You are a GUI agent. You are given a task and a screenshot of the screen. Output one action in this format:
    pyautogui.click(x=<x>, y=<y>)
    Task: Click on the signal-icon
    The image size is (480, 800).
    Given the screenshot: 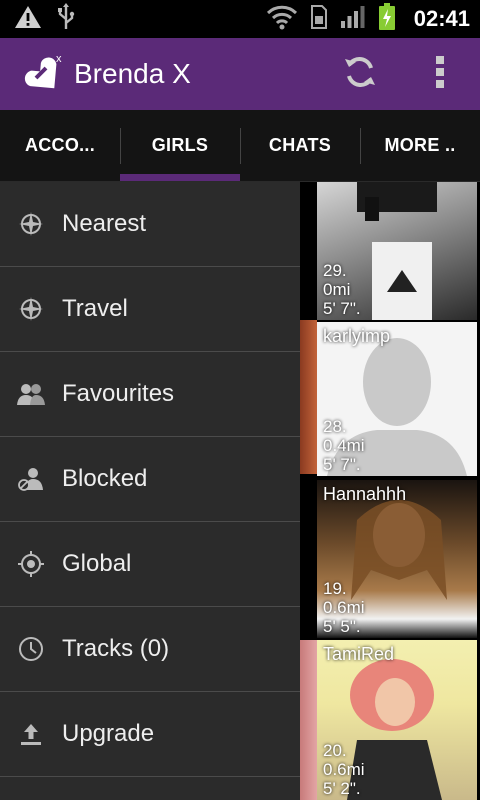 What is the action you would take?
    pyautogui.click(x=353, y=19)
    